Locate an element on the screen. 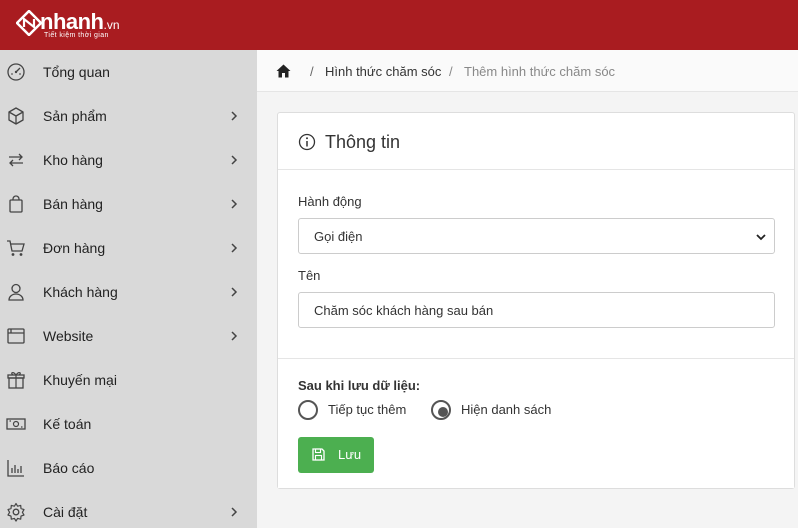  transfer-arrows-icon is located at coordinates (16, 160).